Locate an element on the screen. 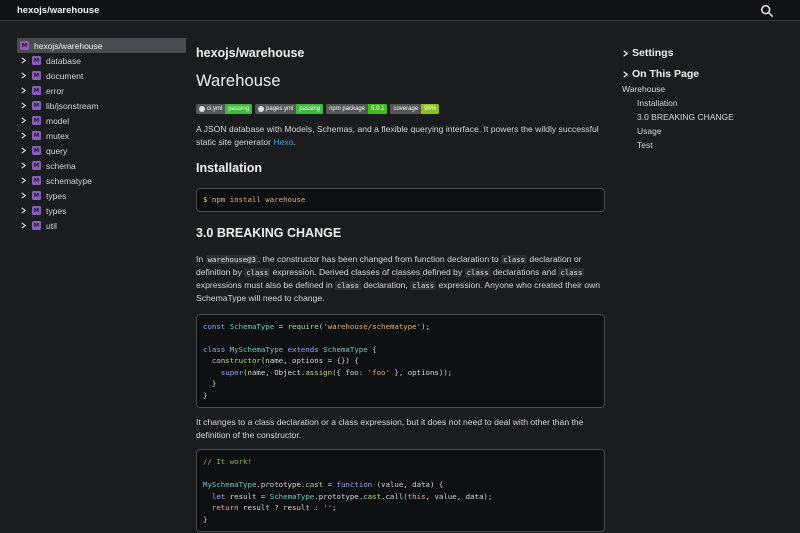  code-token: result ? result : is located at coordinates (281, 507).